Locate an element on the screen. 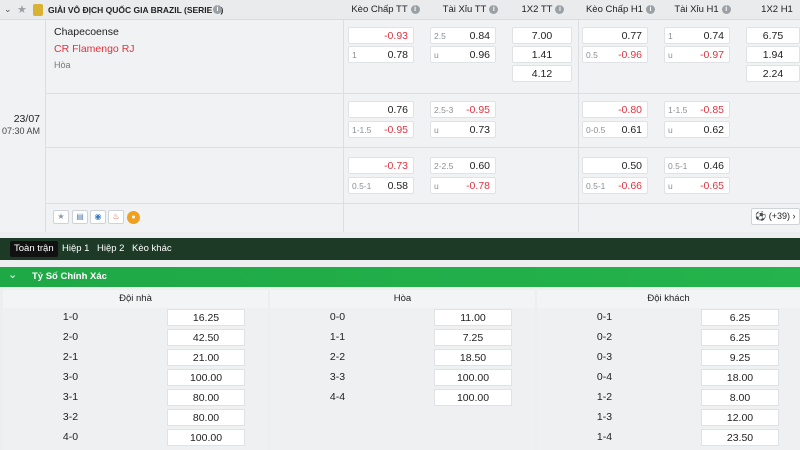 The image size is (800, 450). odds-cell-hc: 1-1.5 -0.95 is located at coordinates (381, 129).